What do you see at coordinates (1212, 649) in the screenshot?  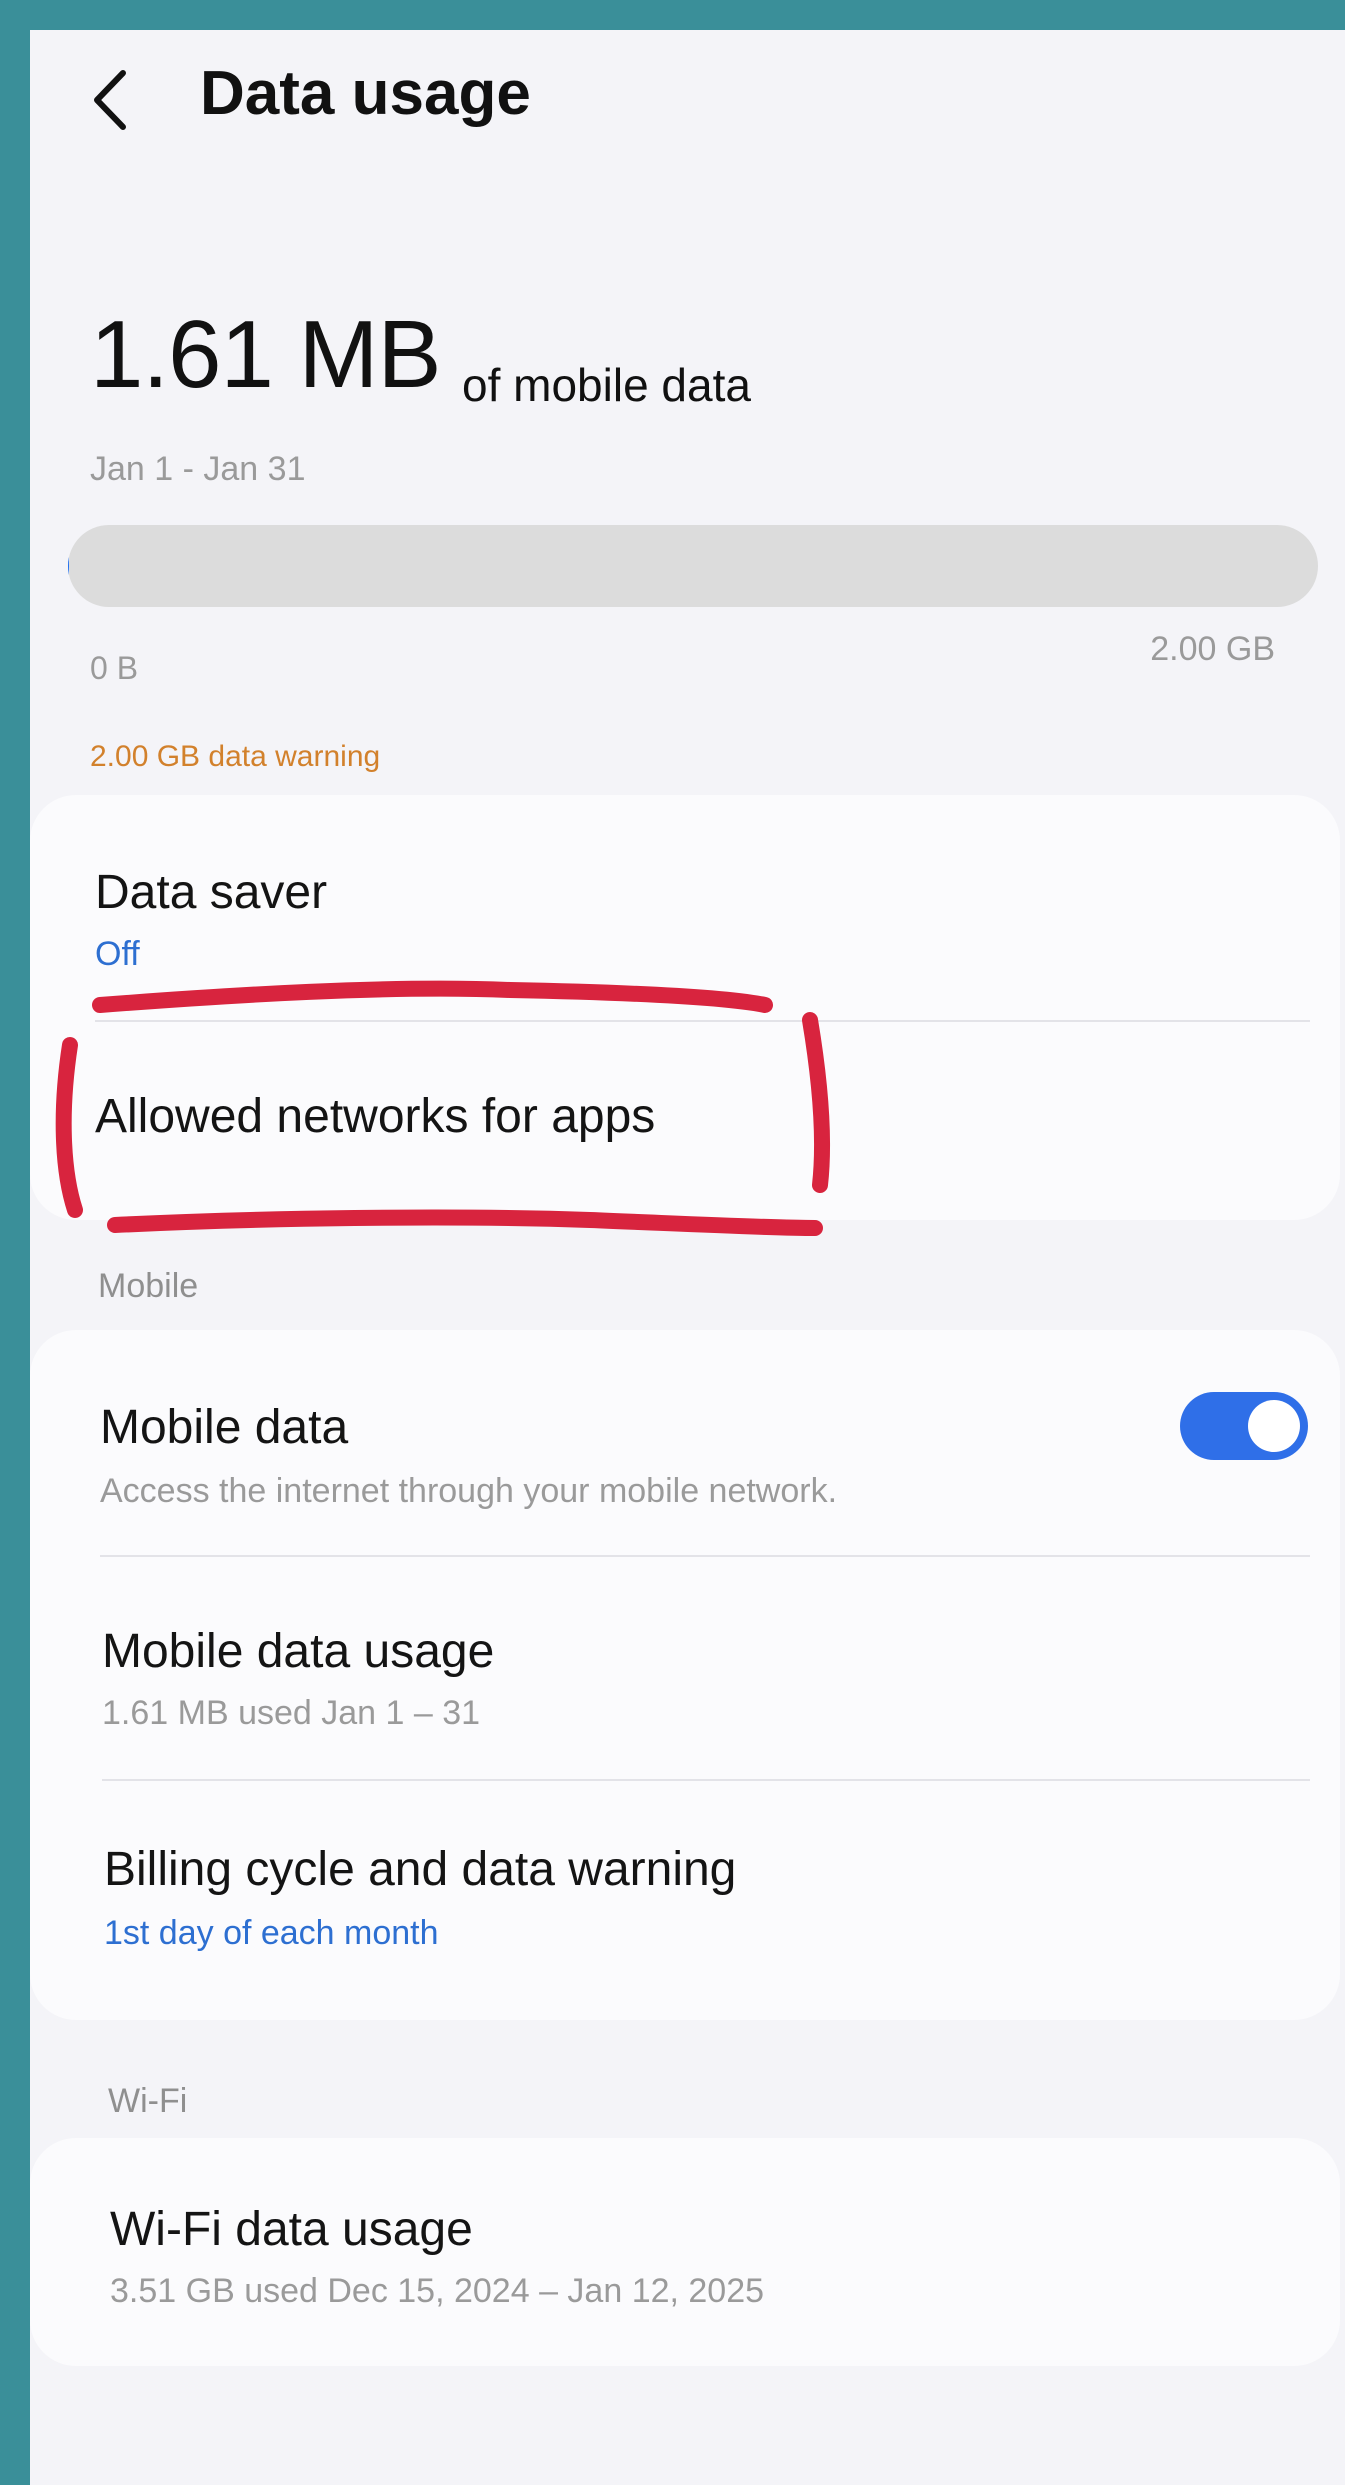 I see `bar-max-label: 2.00 GB` at bounding box center [1212, 649].